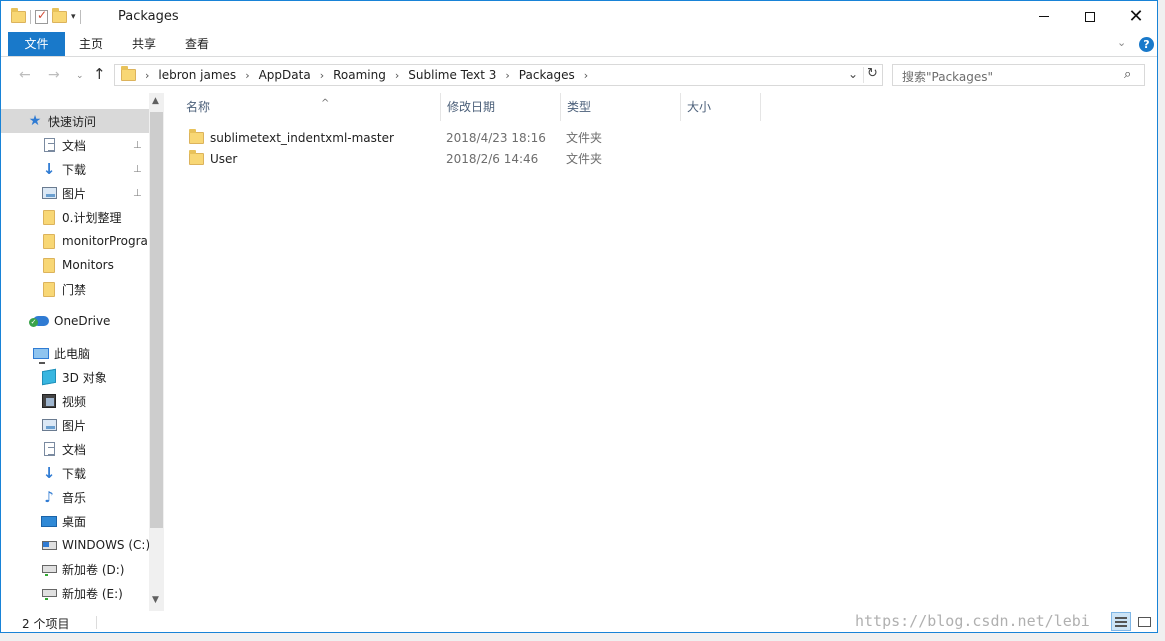 Image resolution: width=1165 pixels, height=641 pixels. I want to click on sidebar-item-pictures: 图片 ⊥, so click(75, 193).